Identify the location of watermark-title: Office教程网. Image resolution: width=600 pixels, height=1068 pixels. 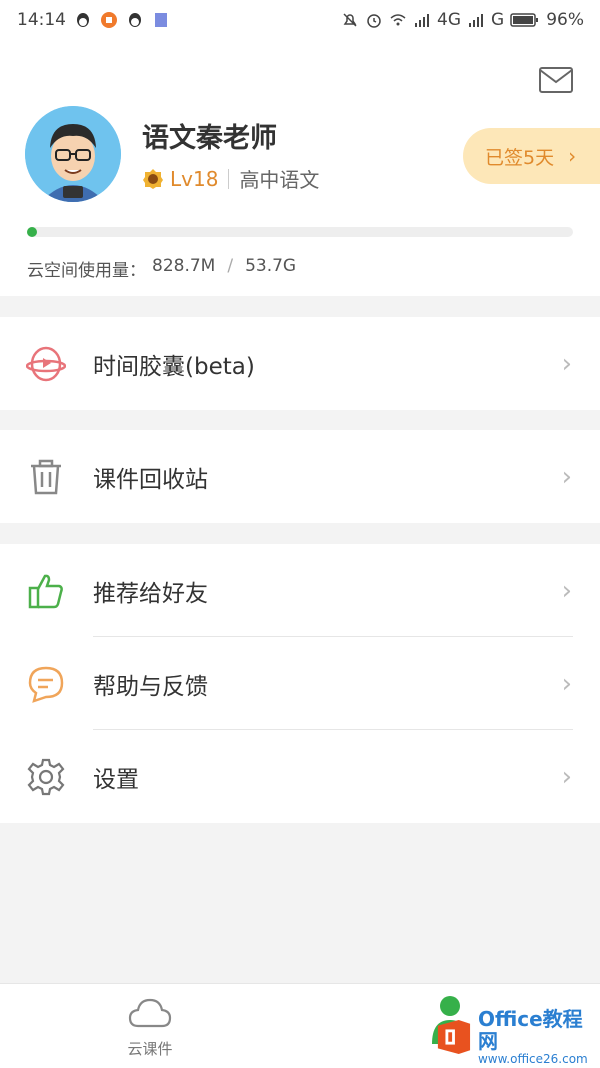
(530, 1030).